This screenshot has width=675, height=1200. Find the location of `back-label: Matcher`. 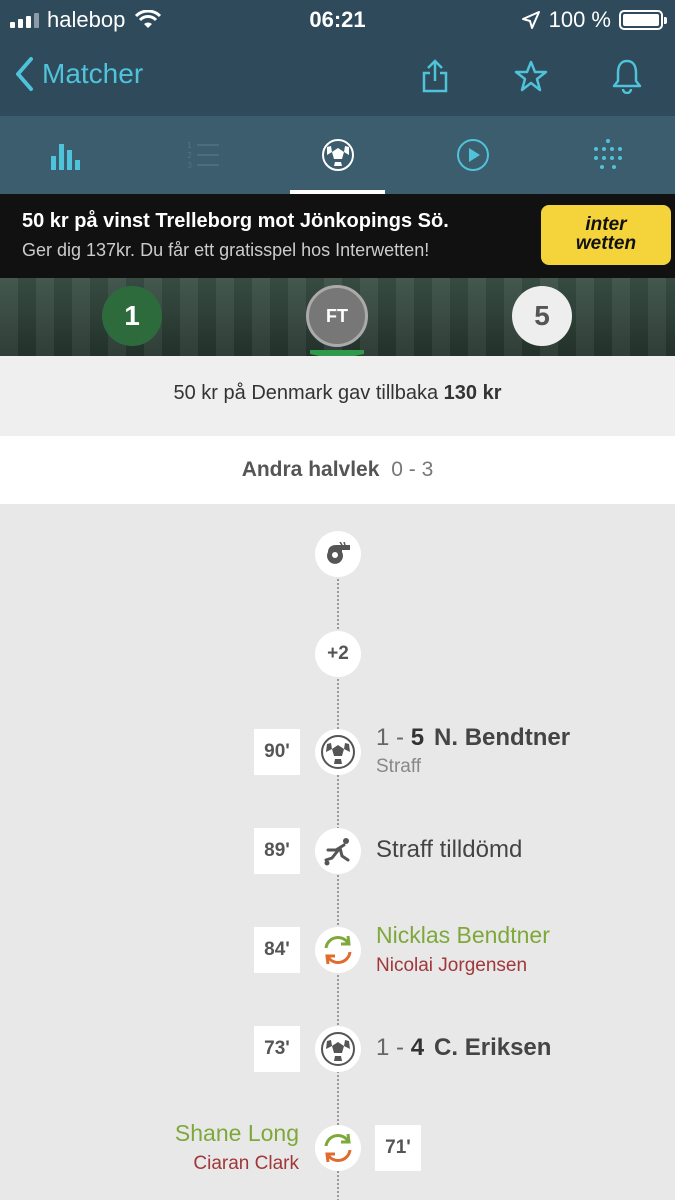

back-label: Matcher is located at coordinates (93, 73).